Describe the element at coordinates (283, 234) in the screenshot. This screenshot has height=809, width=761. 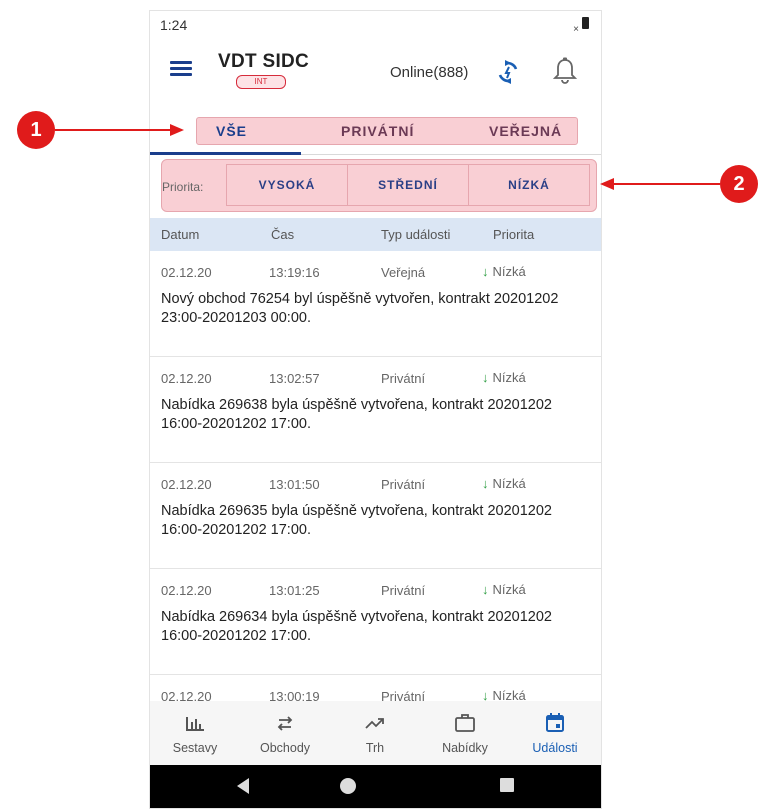
I see `header-time: Čas` at that location.